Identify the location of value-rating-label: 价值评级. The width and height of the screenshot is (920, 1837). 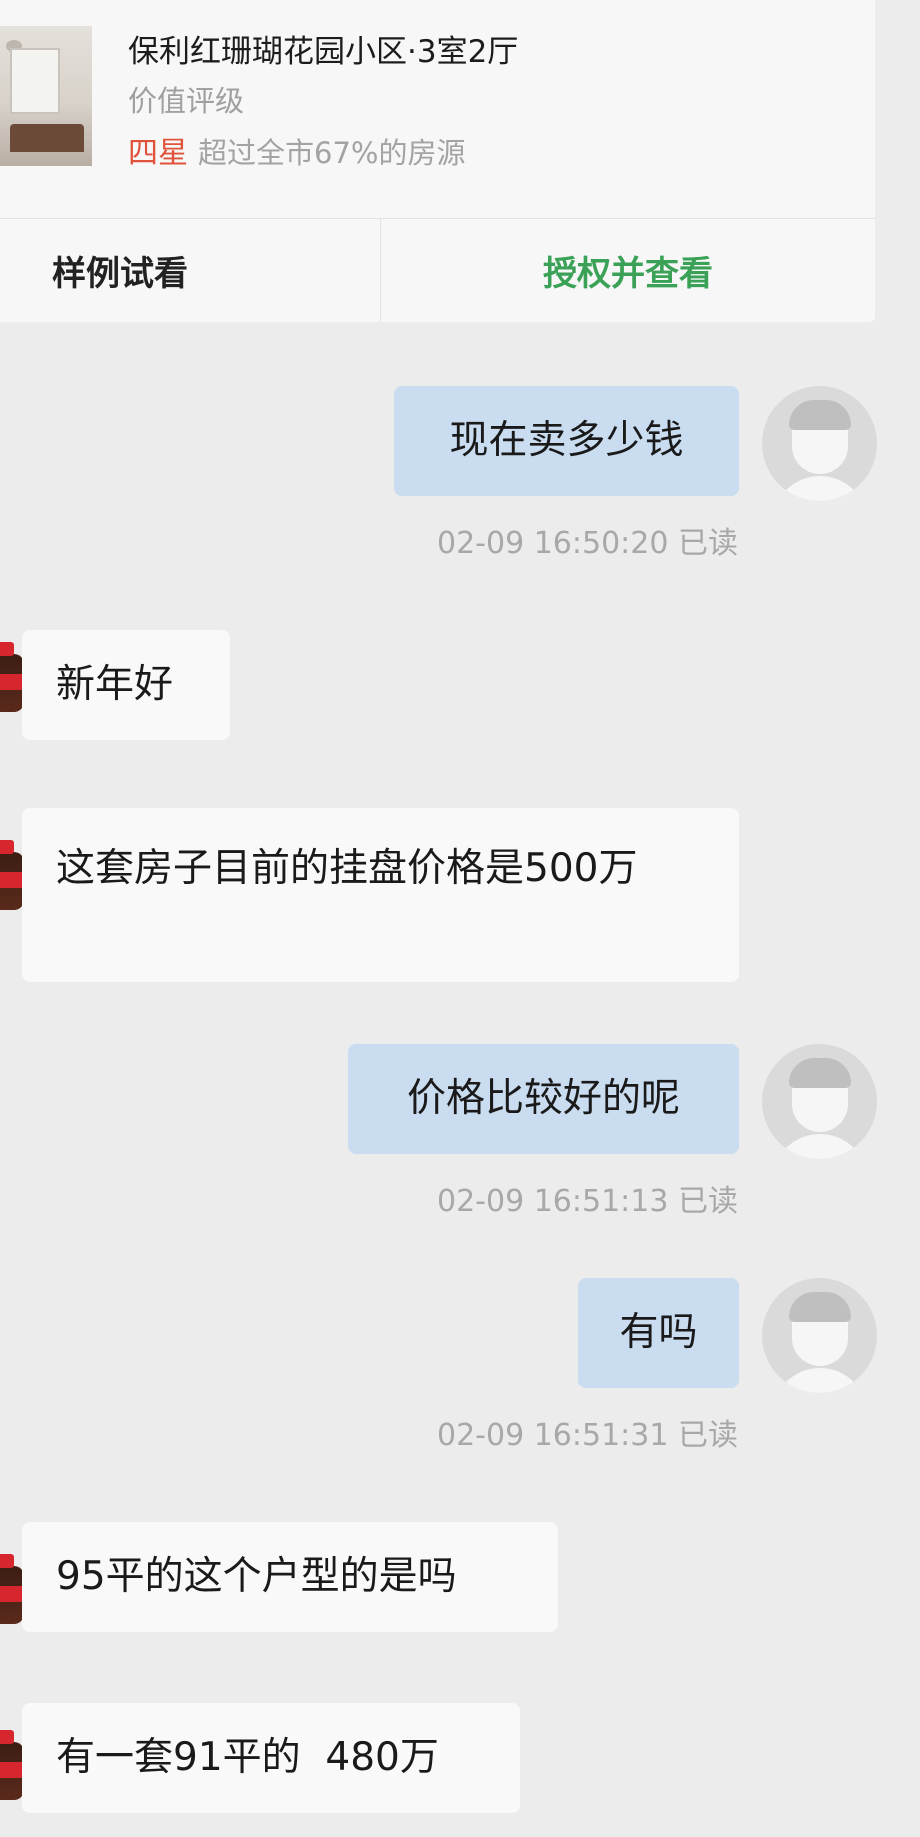
(186, 101).